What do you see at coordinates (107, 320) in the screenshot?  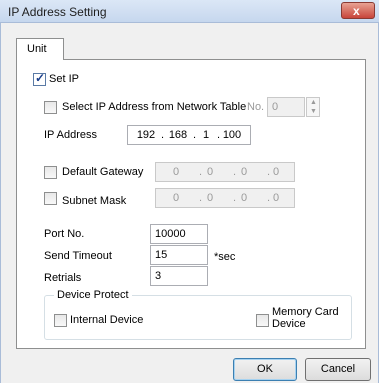 I see `internal-device-label: Internal Device` at bounding box center [107, 320].